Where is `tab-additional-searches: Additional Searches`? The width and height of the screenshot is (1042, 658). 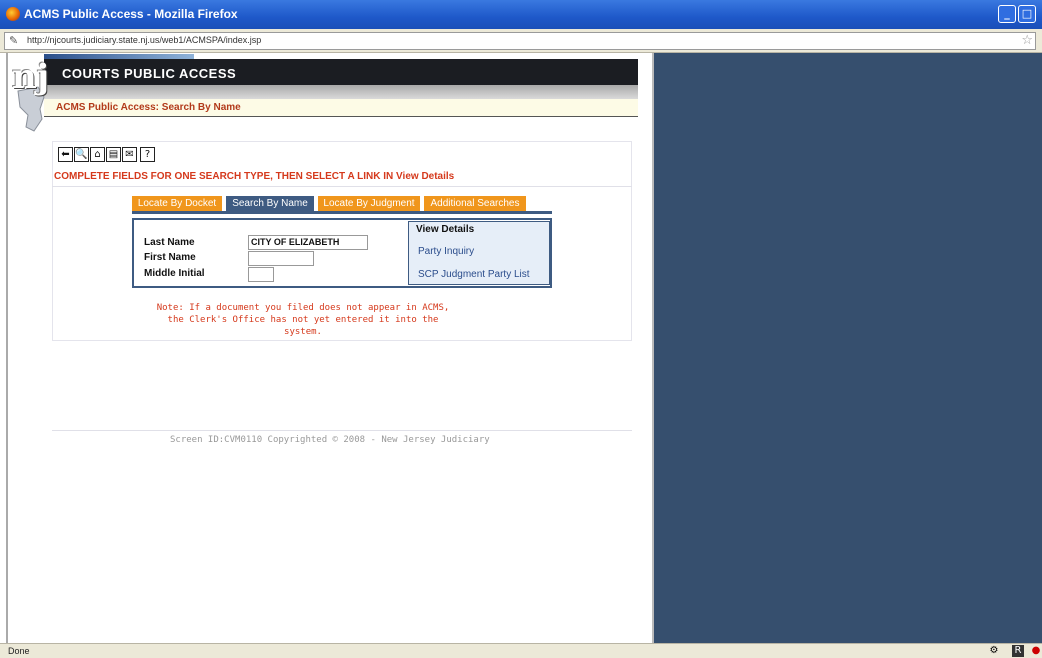
tab-additional-searches: Additional Searches is located at coordinates (475, 203).